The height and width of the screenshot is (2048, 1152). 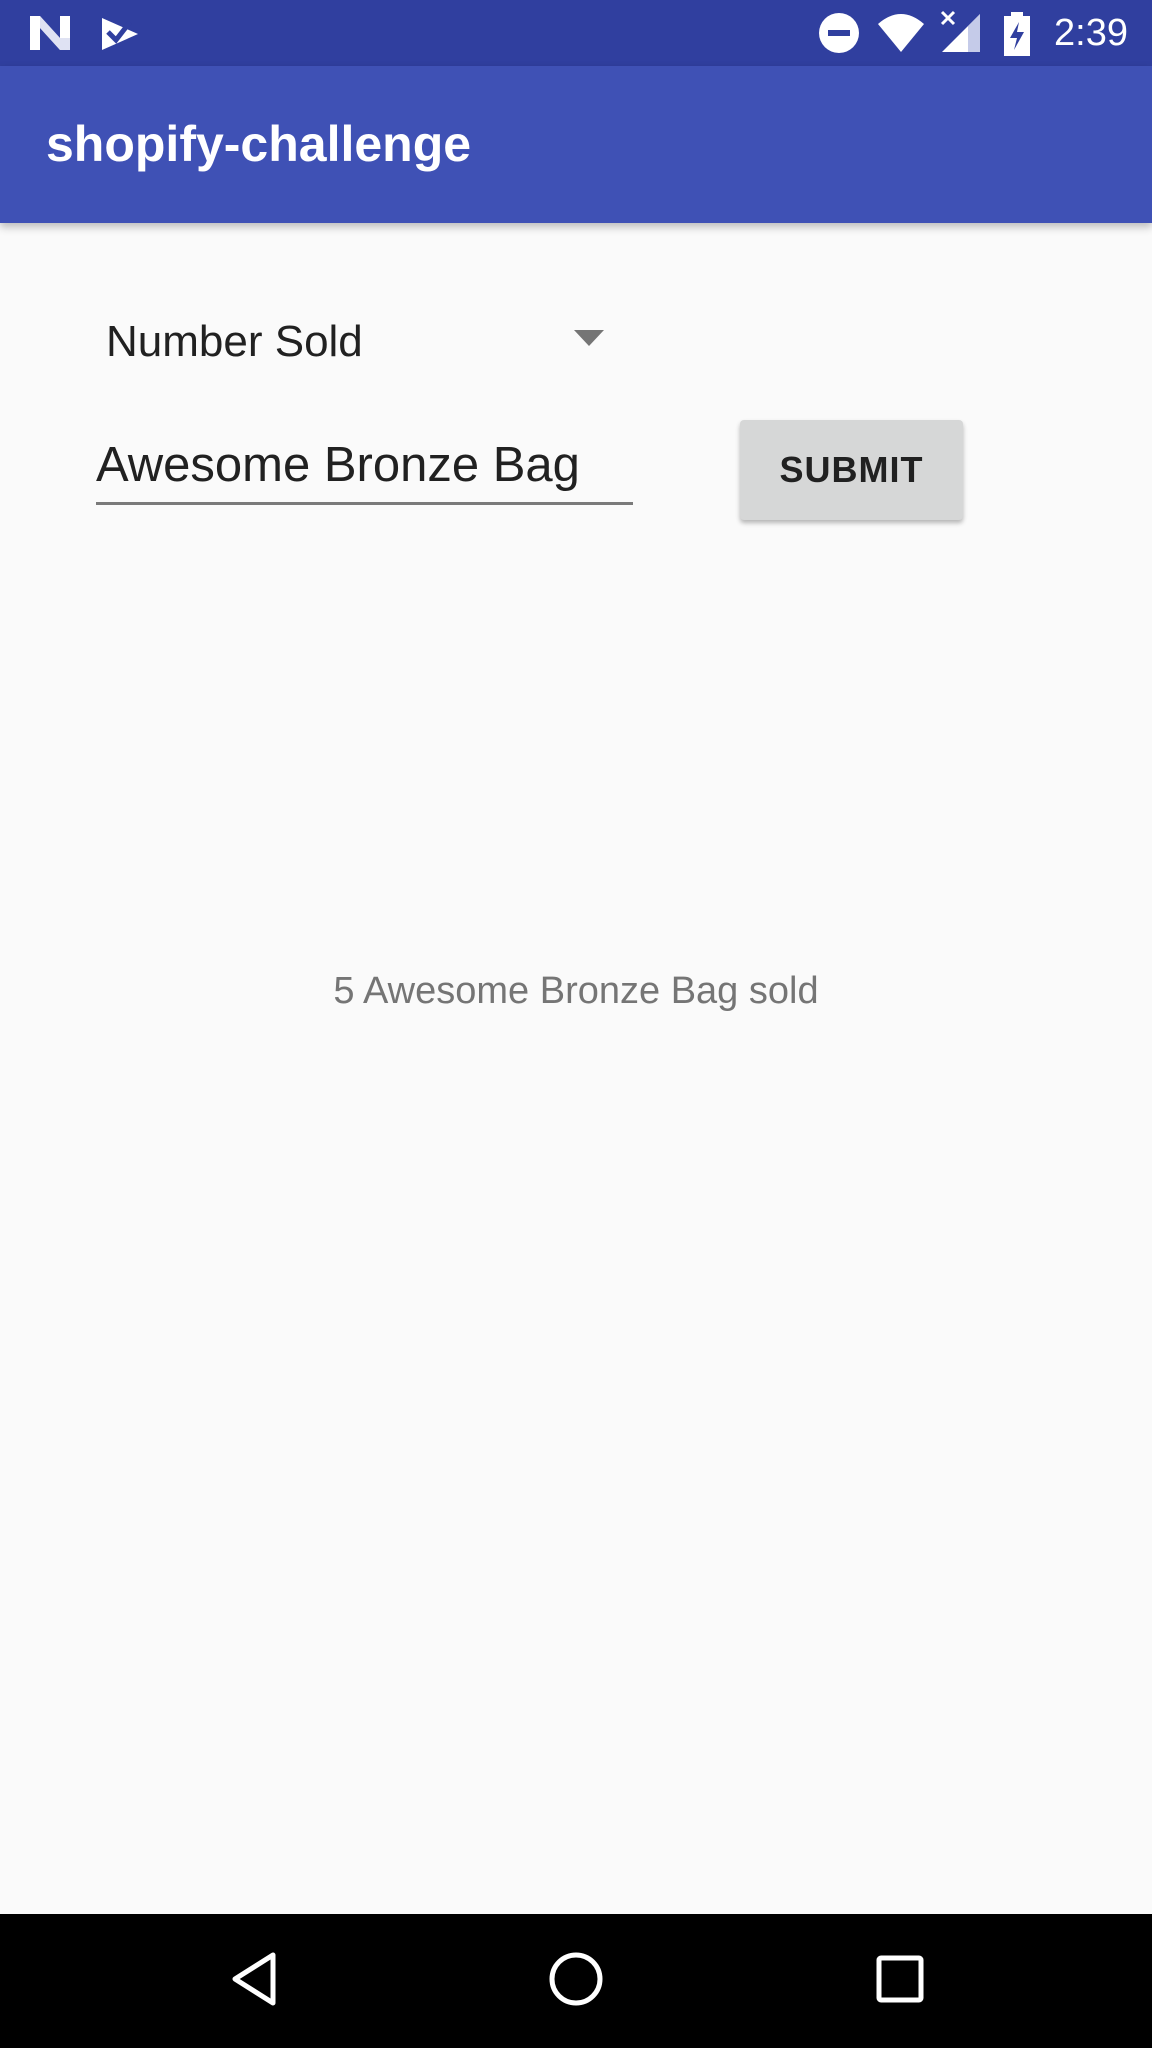 I want to click on submit-button: SUBMIT, so click(x=851, y=470).